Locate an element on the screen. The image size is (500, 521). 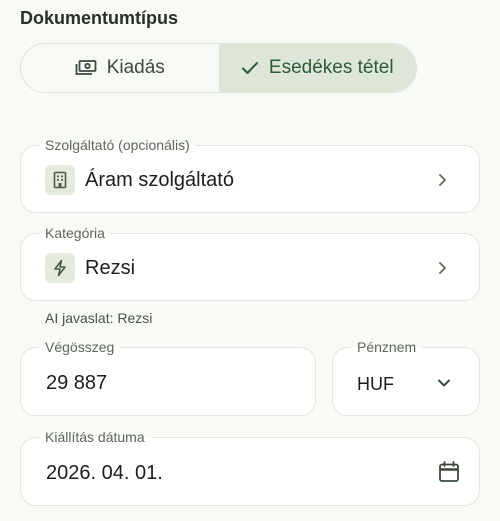
currency-value: HUF is located at coordinates (375, 384).